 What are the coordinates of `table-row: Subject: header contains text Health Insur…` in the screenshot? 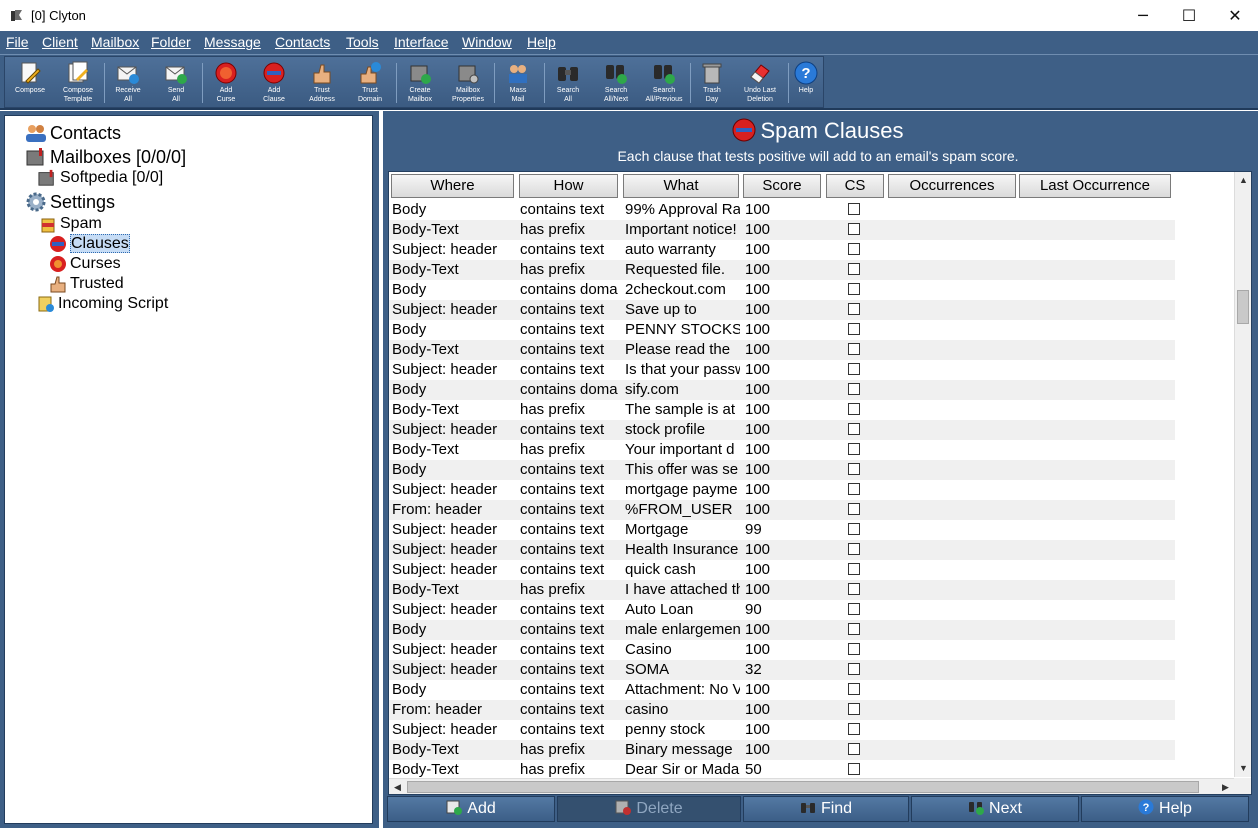 It's located at (782, 550).